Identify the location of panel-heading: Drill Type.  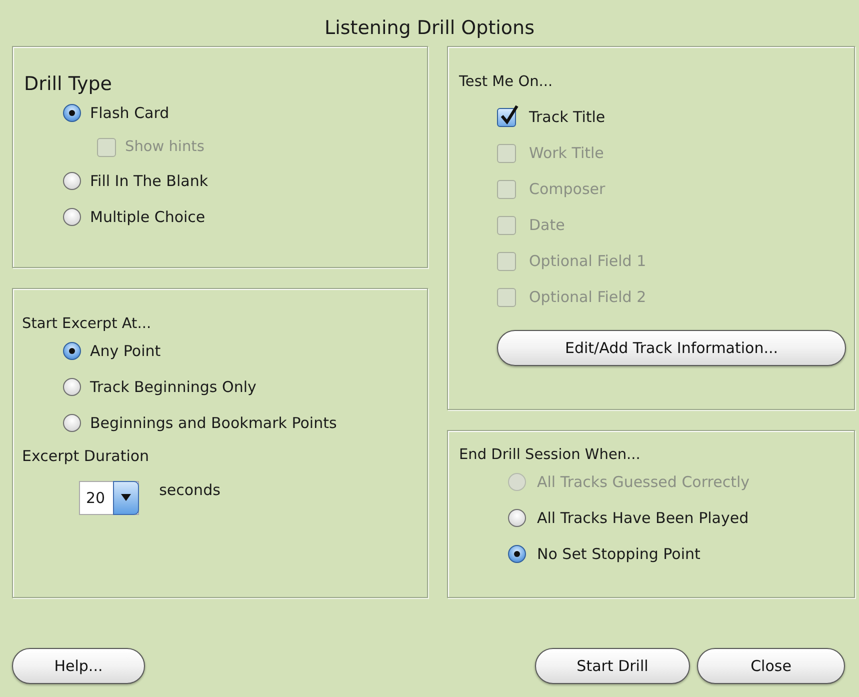
(68, 84).